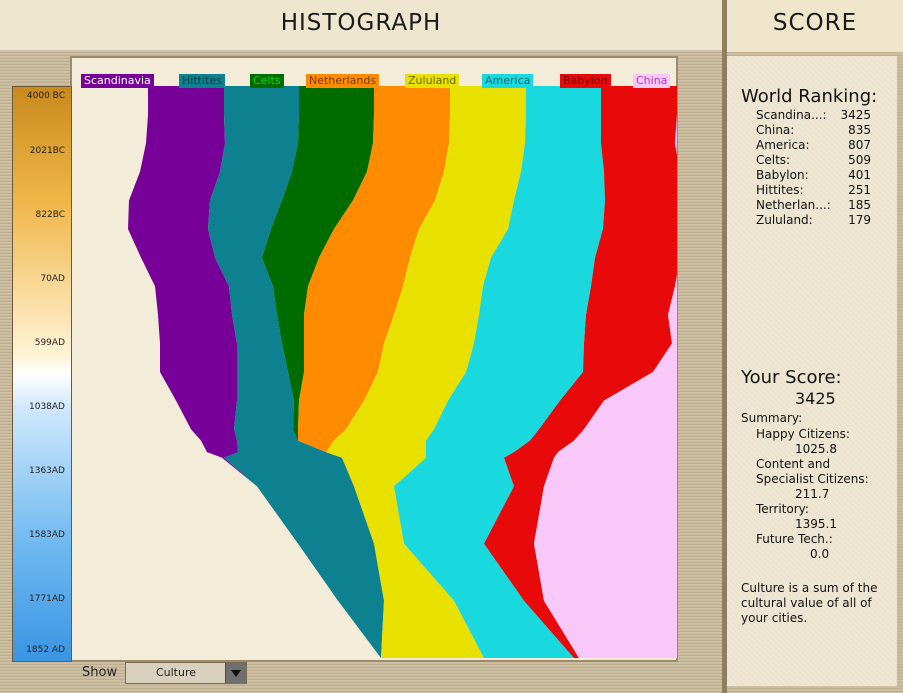 The height and width of the screenshot is (693, 903). I want to click on happy-citizens-value: 1025.8, so click(816, 449).